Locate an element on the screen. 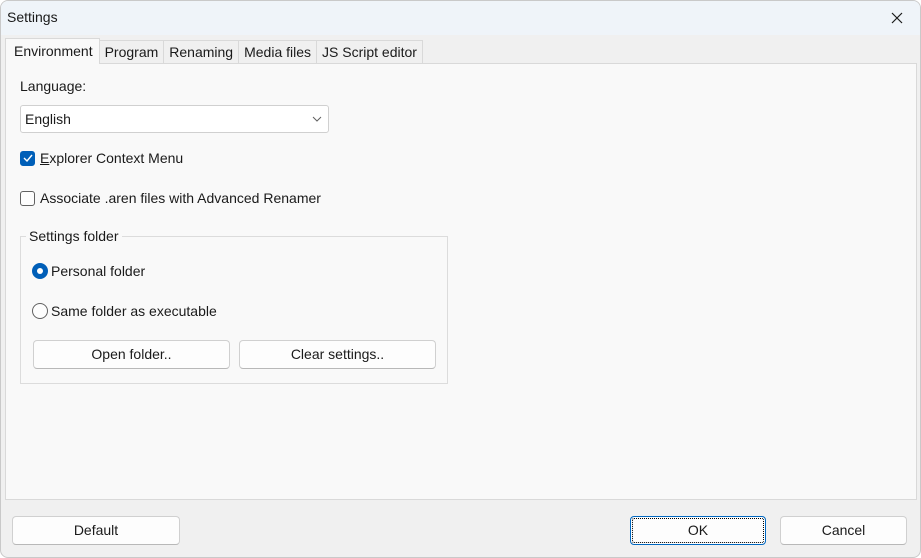 This screenshot has width=921, height=558. title-bar: Settings is located at coordinates (460, 18).